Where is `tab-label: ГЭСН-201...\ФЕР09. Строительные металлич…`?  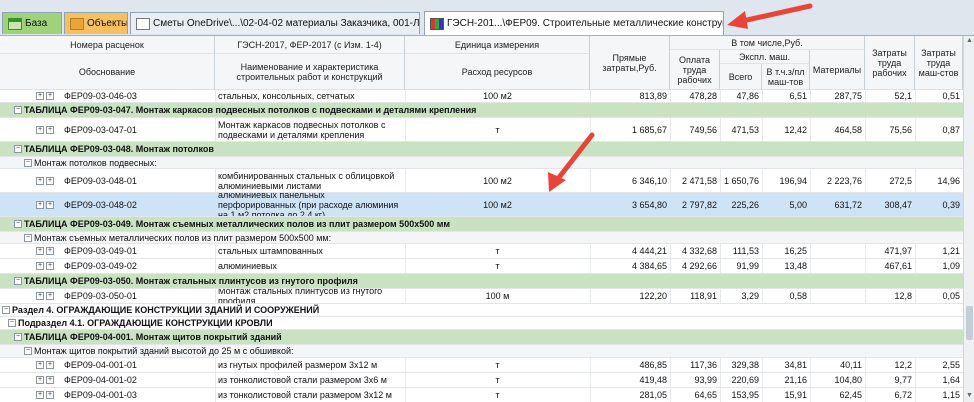
tab-label: ГЭСН-201...\ФЕР09. Строительные металлич… is located at coordinates (585, 23).